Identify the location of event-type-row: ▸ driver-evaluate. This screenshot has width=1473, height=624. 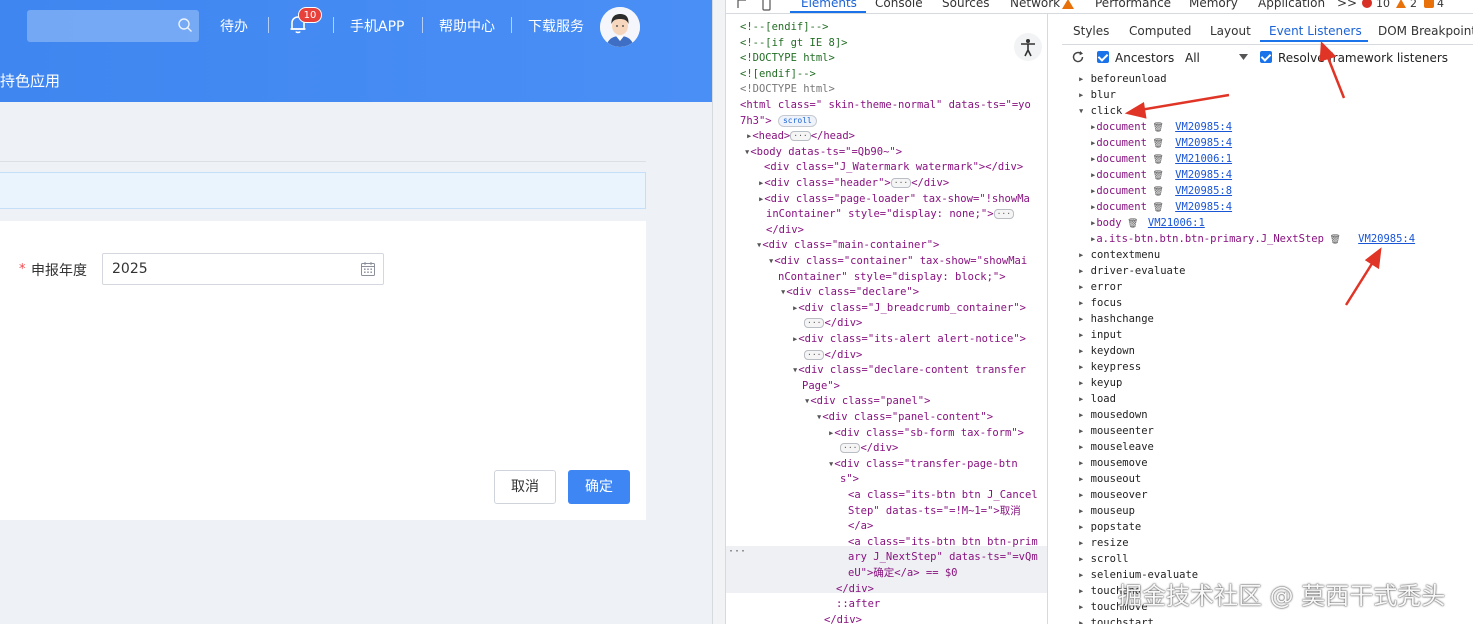
(1131, 271).